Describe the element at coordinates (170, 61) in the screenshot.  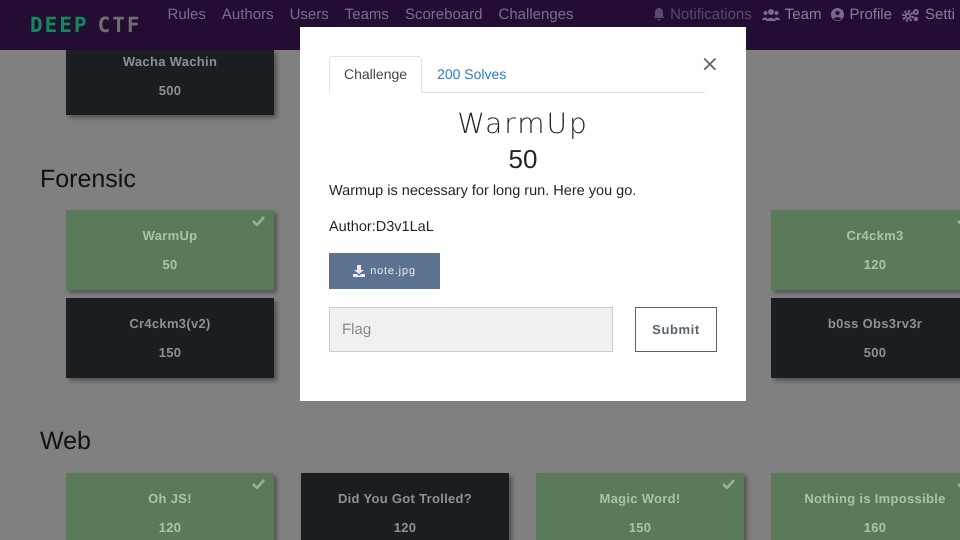
I see `challenge-name: Wacha Wachin` at that location.